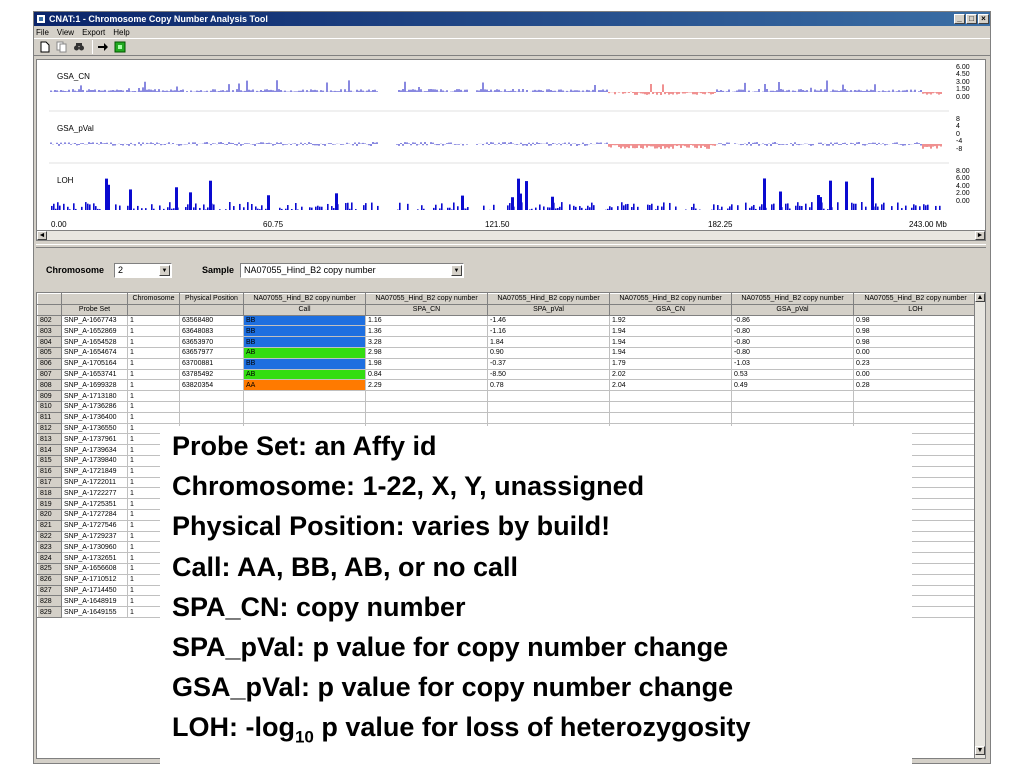 The height and width of the screenshot is (768, 1024). What do you see at coordinates (94, 482) in the screenshot?
I see `table-cell: SNP_A-1722011` at bounding box center [94, 482].